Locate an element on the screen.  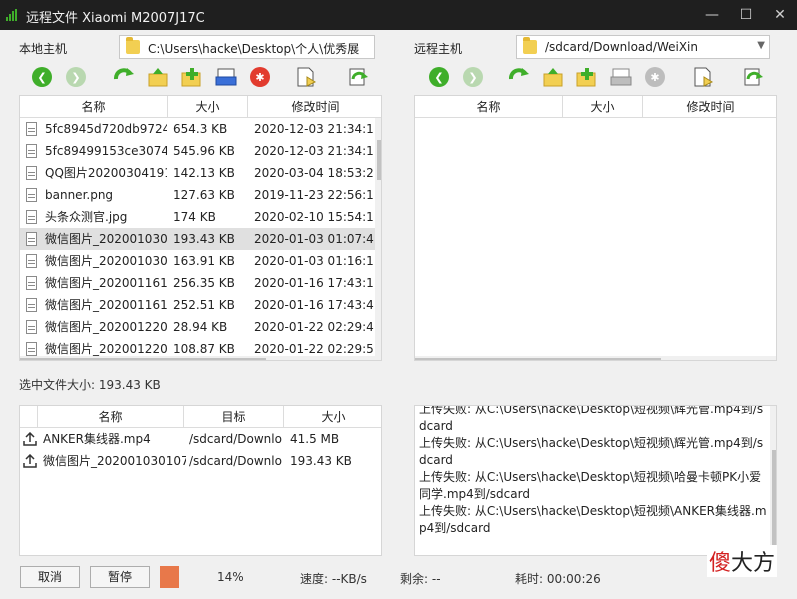
local-horizontal-scrollbar is located at coordinates (197, 358).